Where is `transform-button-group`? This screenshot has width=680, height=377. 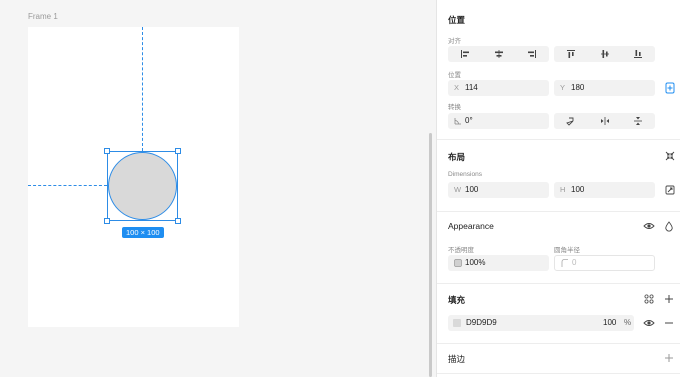 transform-button-group is located at coordinates (604, 121).